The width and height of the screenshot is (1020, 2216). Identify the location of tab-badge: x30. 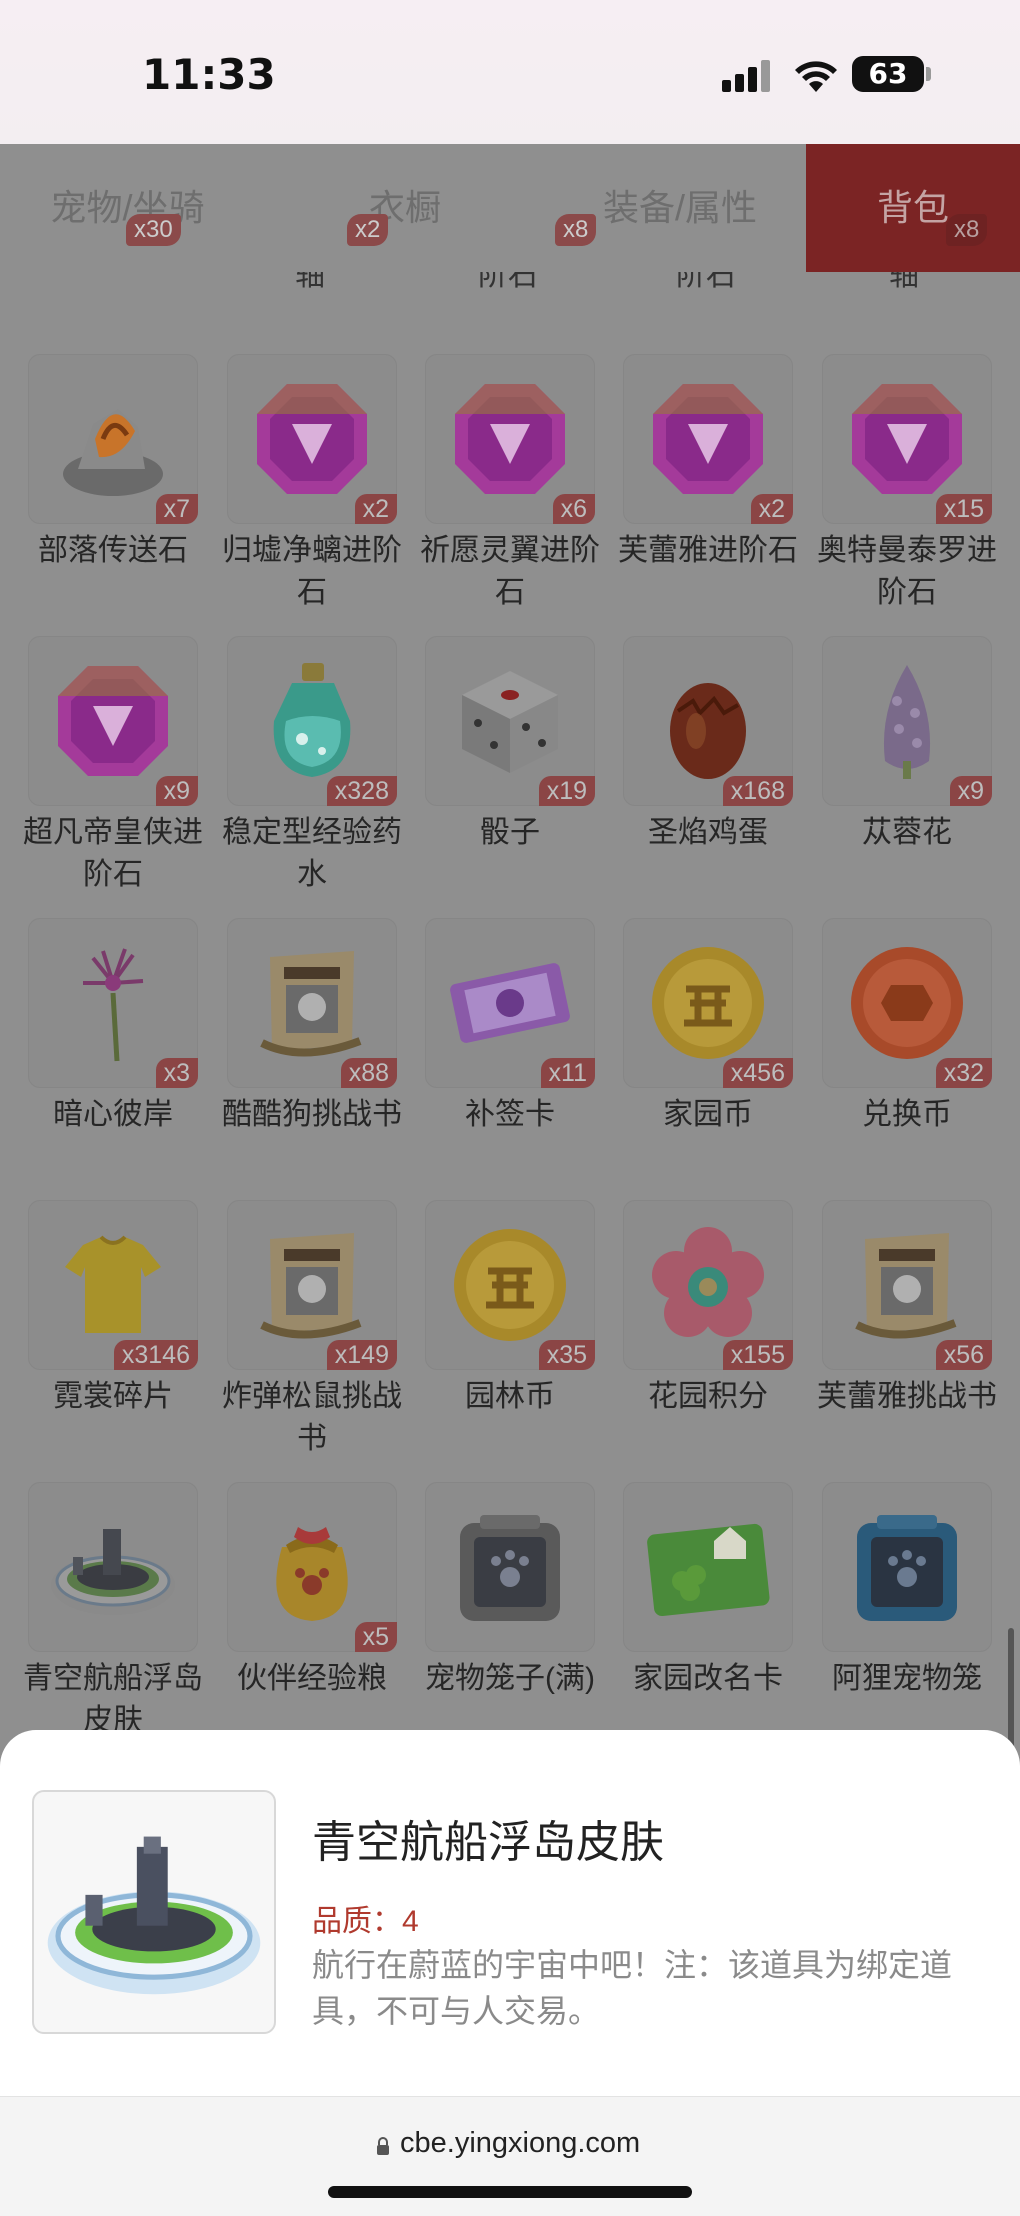
(153, 230).